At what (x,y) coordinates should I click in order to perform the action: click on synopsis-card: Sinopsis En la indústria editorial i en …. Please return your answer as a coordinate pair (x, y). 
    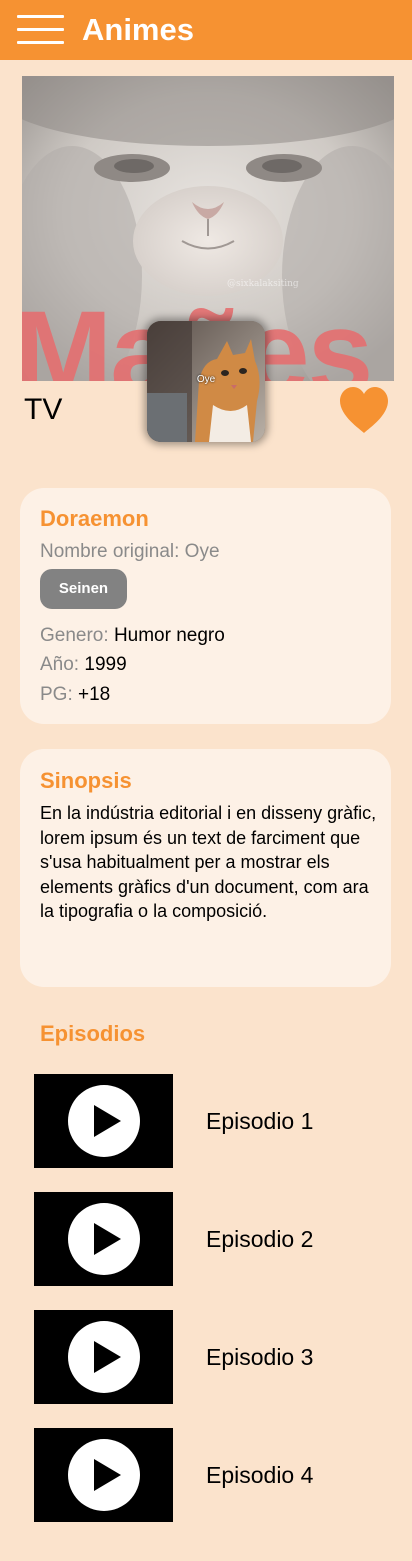
    Looking at the image, I should click on (205, 868).